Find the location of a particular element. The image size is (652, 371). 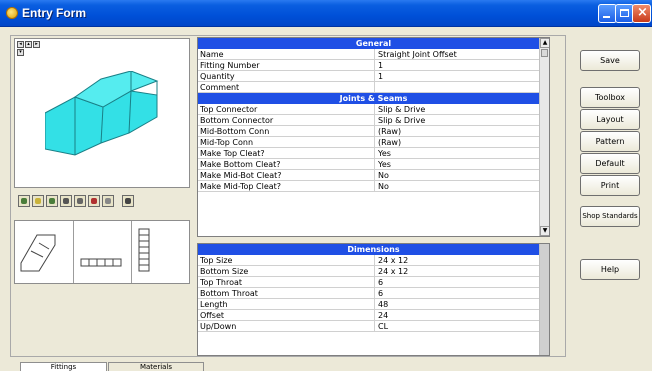

property-value: 48 is located at coordinates (383, 304).